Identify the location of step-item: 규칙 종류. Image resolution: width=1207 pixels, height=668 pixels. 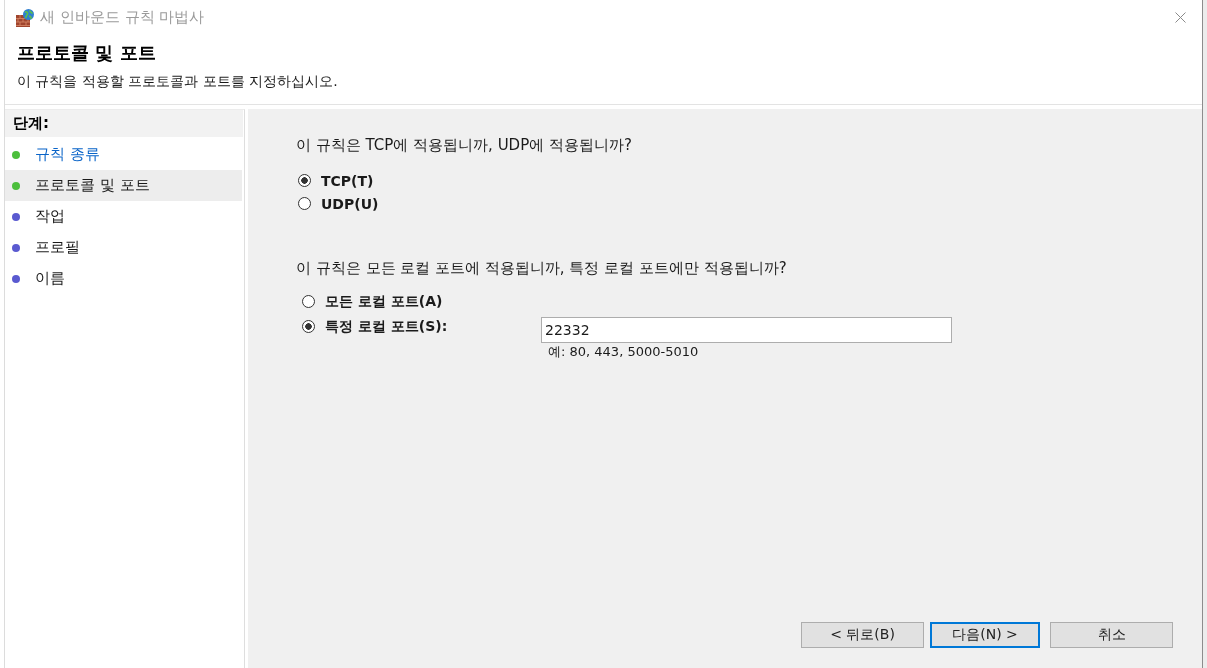
(123, 154).